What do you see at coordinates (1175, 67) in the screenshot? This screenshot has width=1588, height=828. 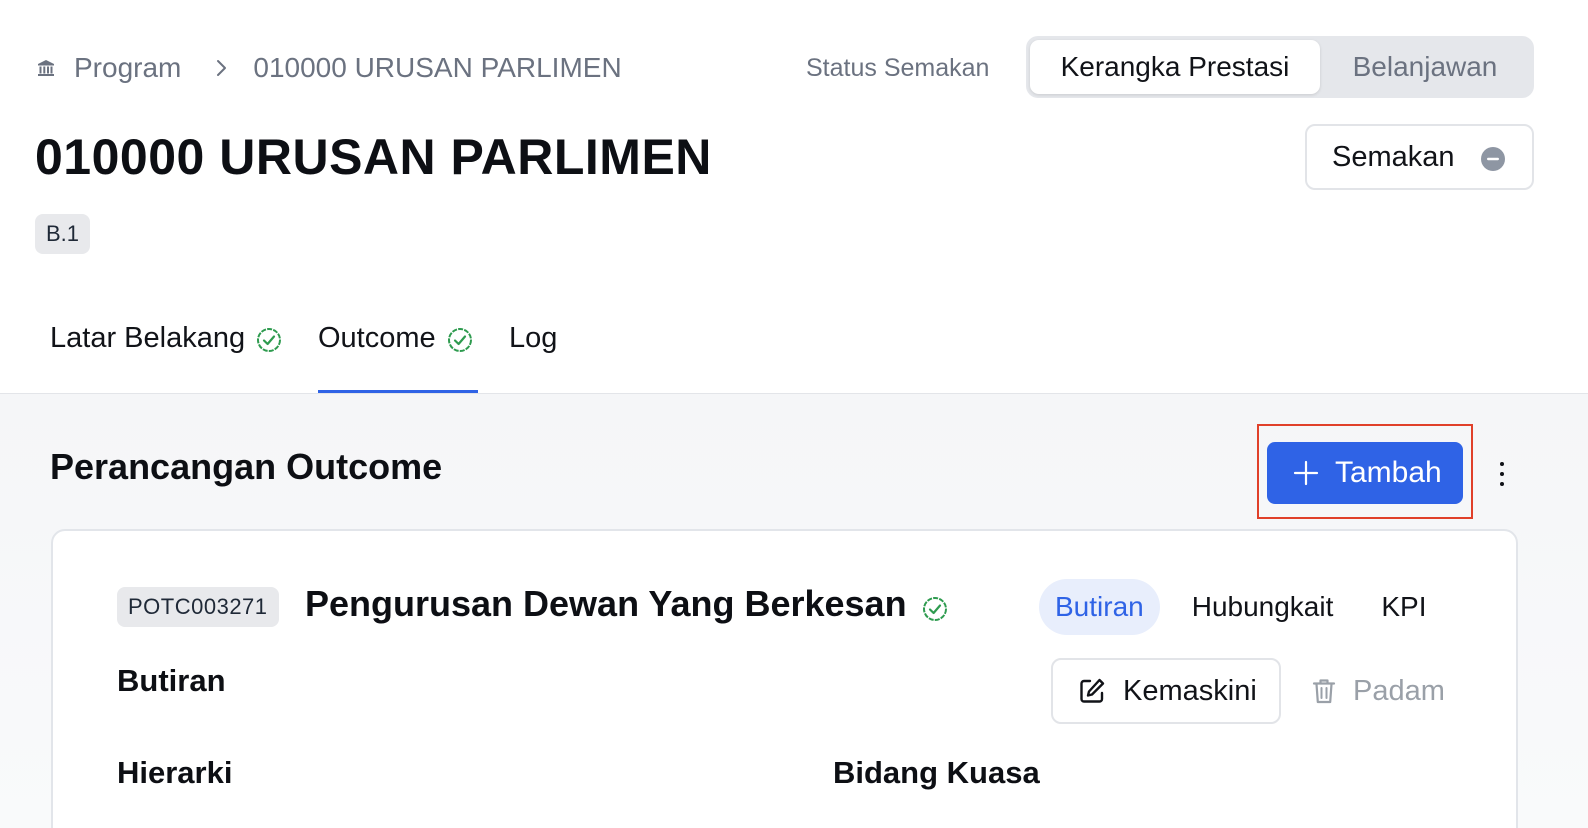 I see `toggle-kerangka-prestasi: Kerangka Prestasi` at bounding box center [1175, 67].